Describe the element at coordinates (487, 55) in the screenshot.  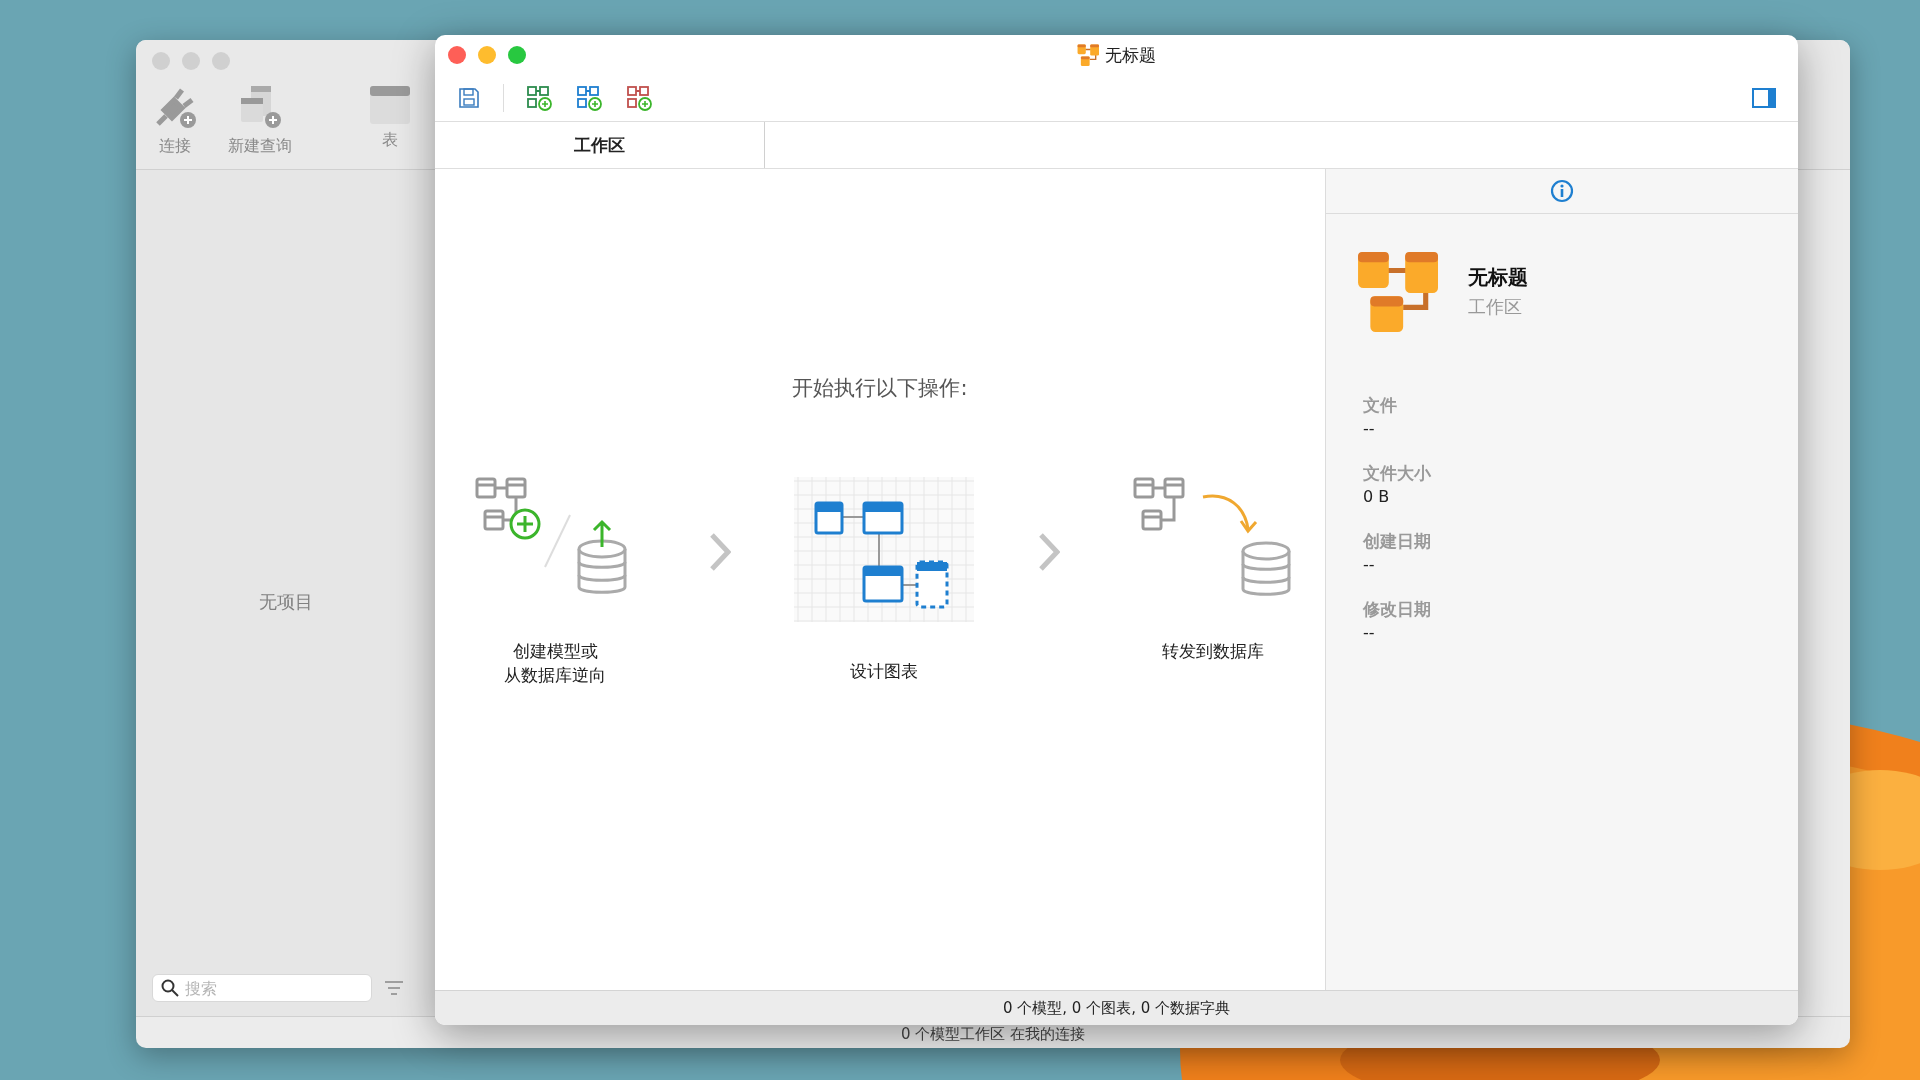
I see `minimize-button` at that location.